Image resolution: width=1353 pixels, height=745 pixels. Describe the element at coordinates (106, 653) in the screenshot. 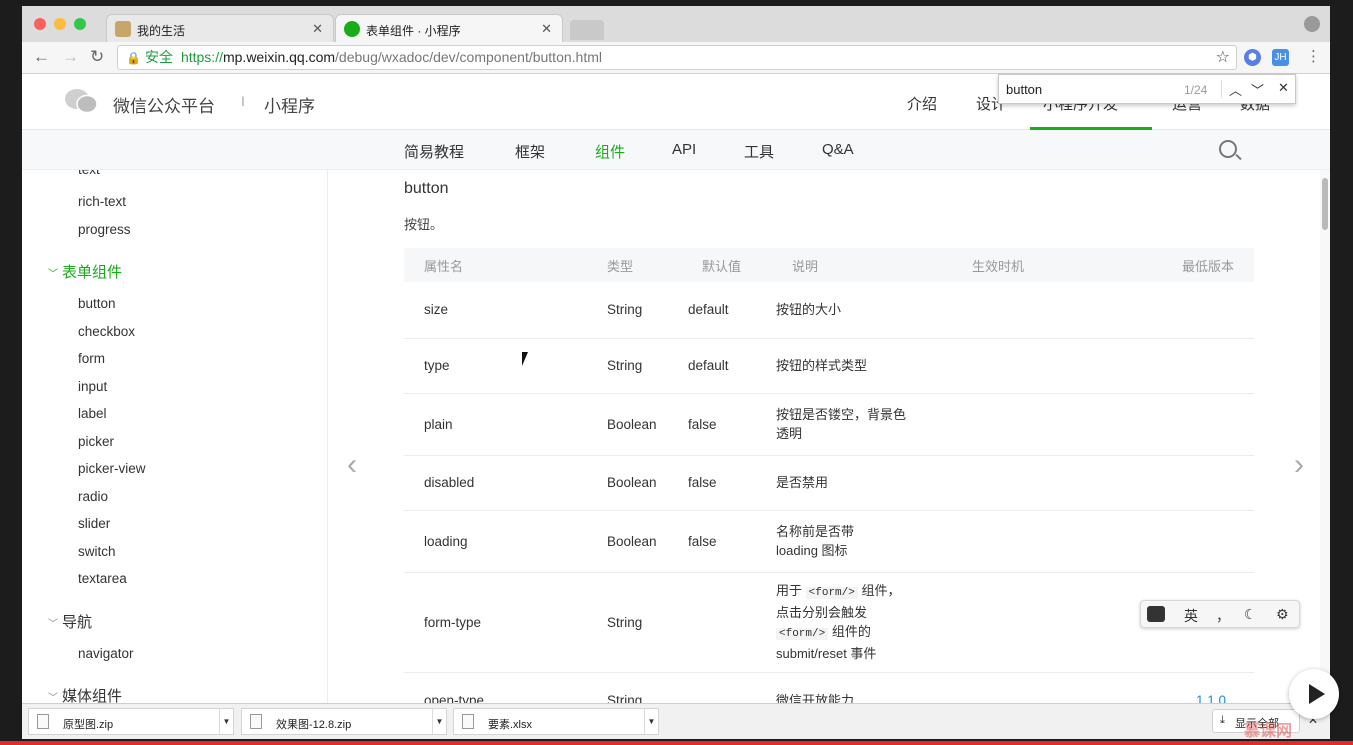

I see `sidebar-item-navigator: navigator` at that location.